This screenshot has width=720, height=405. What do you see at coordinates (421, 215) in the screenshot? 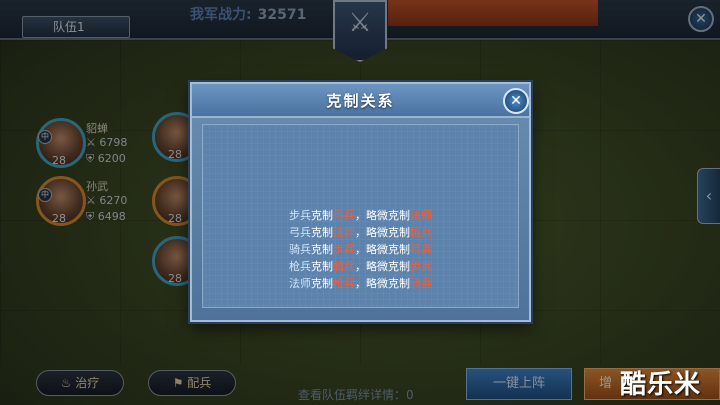
I see `slightly-countered-unit: 法师` at bounding box center [421, 215].